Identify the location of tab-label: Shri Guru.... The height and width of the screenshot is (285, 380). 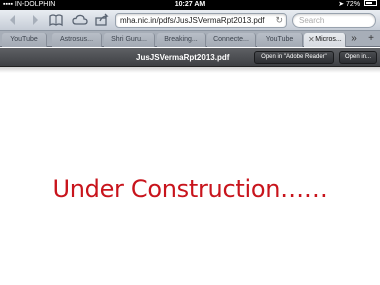
(129, 39).